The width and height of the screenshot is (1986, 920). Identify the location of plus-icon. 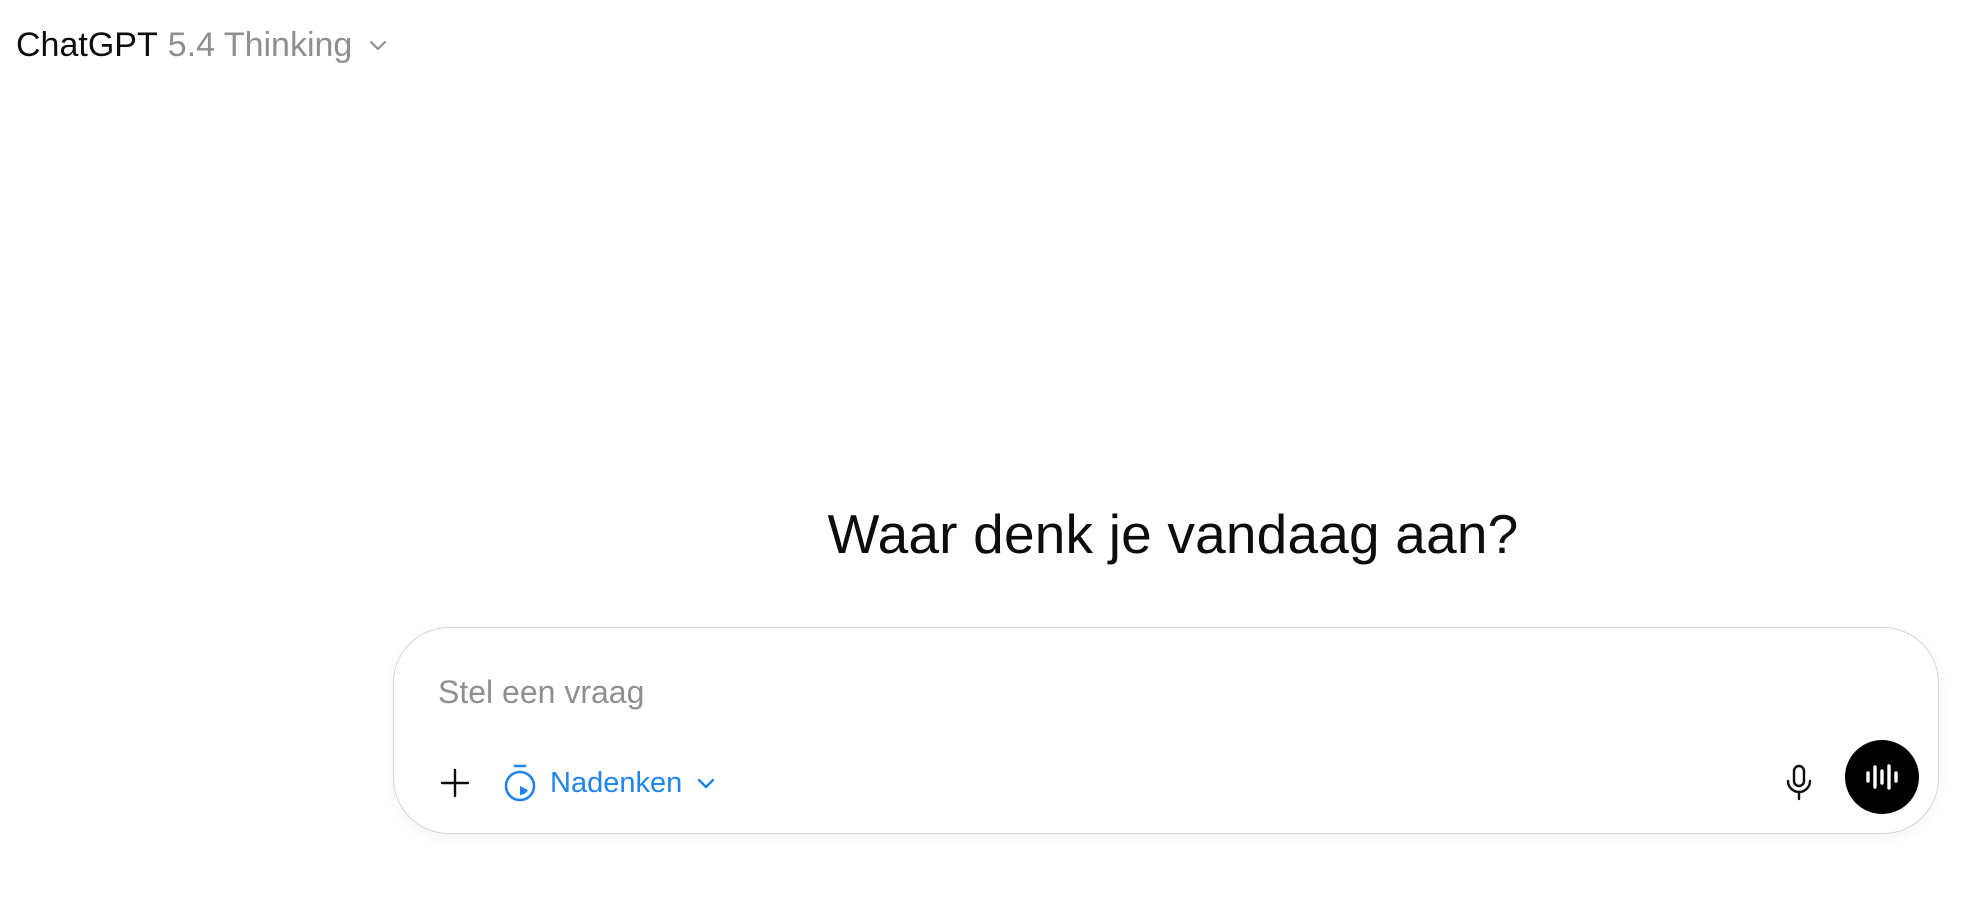
(455, 783).